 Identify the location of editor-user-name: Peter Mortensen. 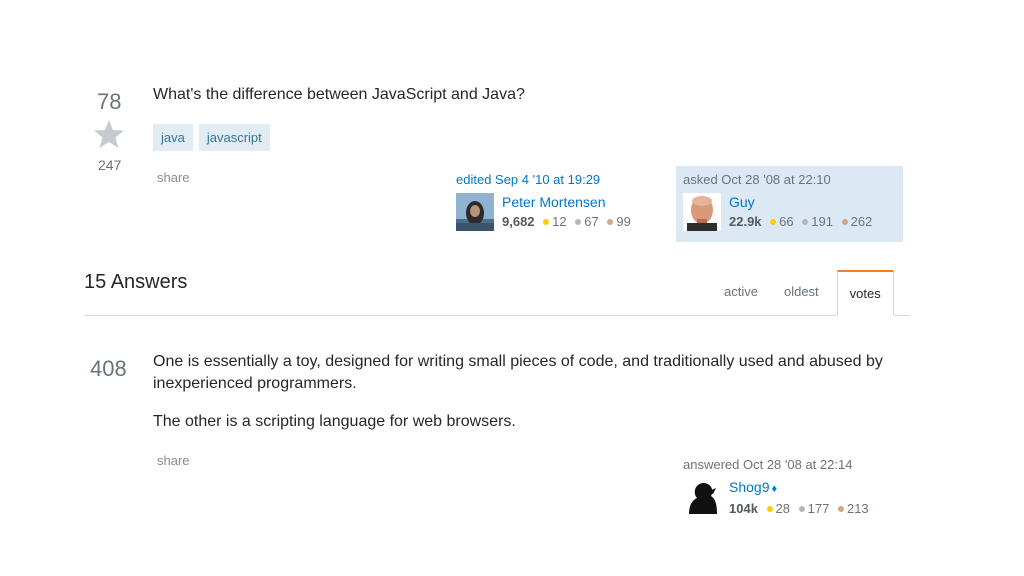
(566, 202).